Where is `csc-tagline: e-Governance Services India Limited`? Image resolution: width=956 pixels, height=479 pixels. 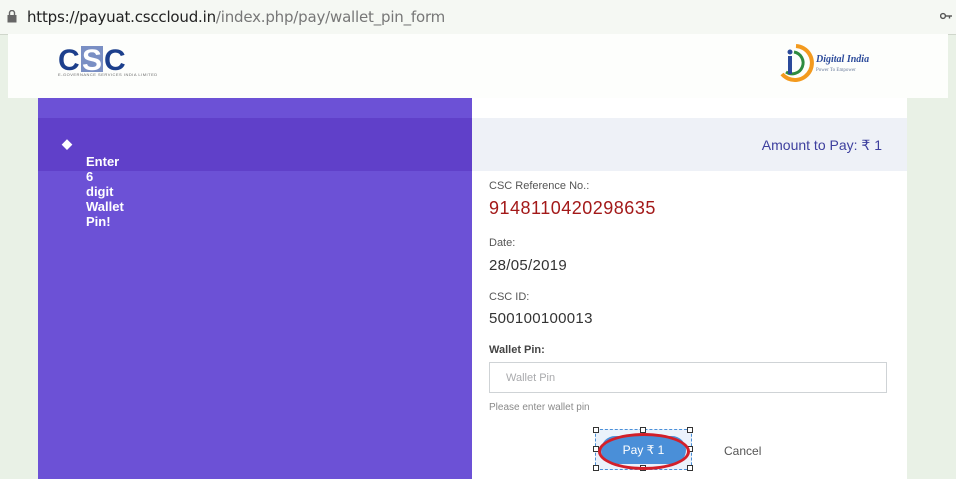 csc-tagline: e-Governance Services India Limited is located at coordinates (108, 74).